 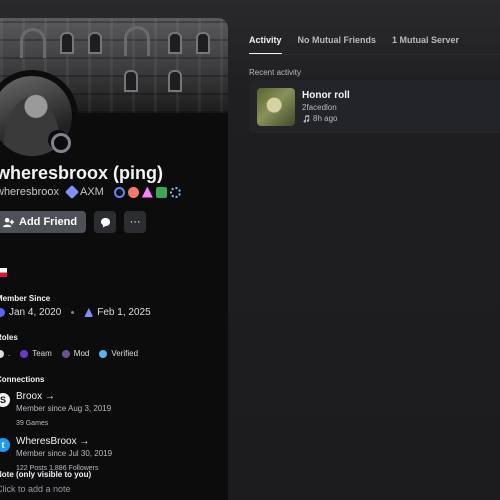 I want to click on add-friend-button: Add Friend, so click(x=43, y=222).